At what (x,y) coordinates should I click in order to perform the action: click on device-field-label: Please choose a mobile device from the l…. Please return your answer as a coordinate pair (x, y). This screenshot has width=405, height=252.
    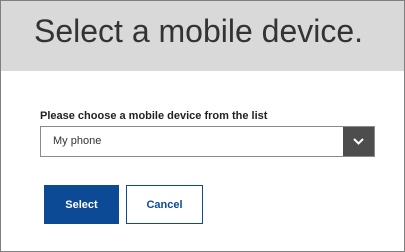
    Looking at the image, I should click on (154, 116).